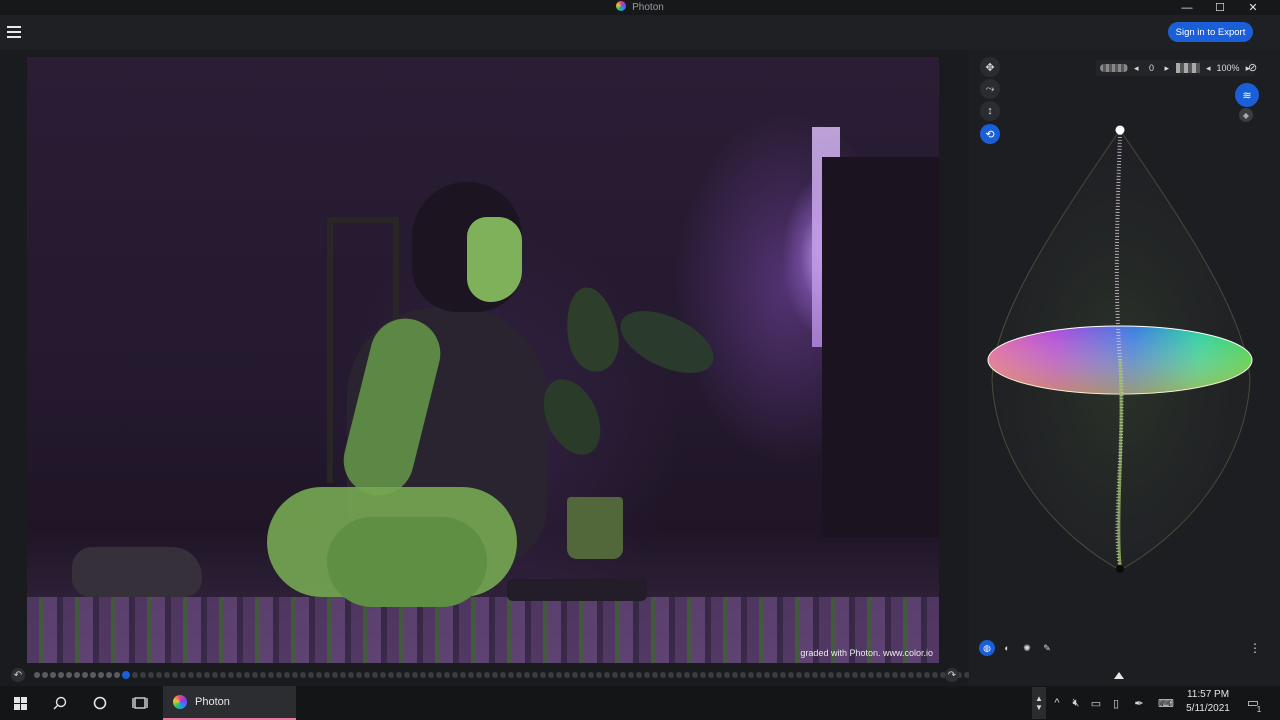 The width and height of the screenshot is (1280, 720). Describe the element at coordinates (987, 648) in the screenshot. I see `globe-icon: ◍` at that location.